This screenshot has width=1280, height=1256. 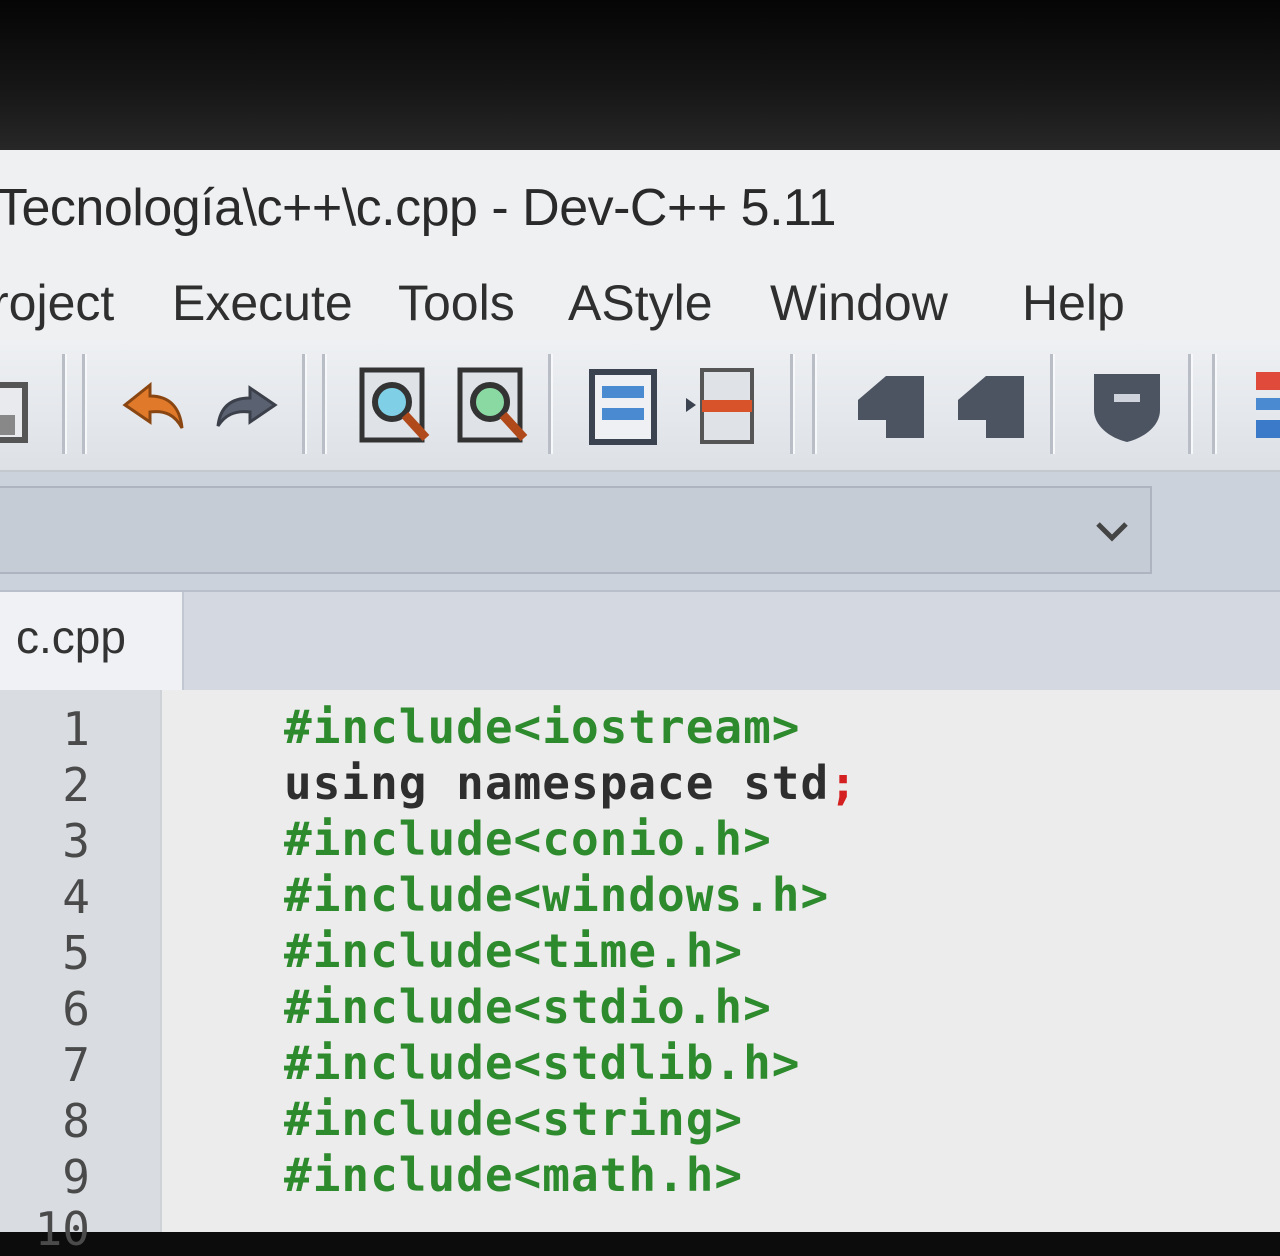 I want to click on line-number: 1, so click(x=76, y=729).